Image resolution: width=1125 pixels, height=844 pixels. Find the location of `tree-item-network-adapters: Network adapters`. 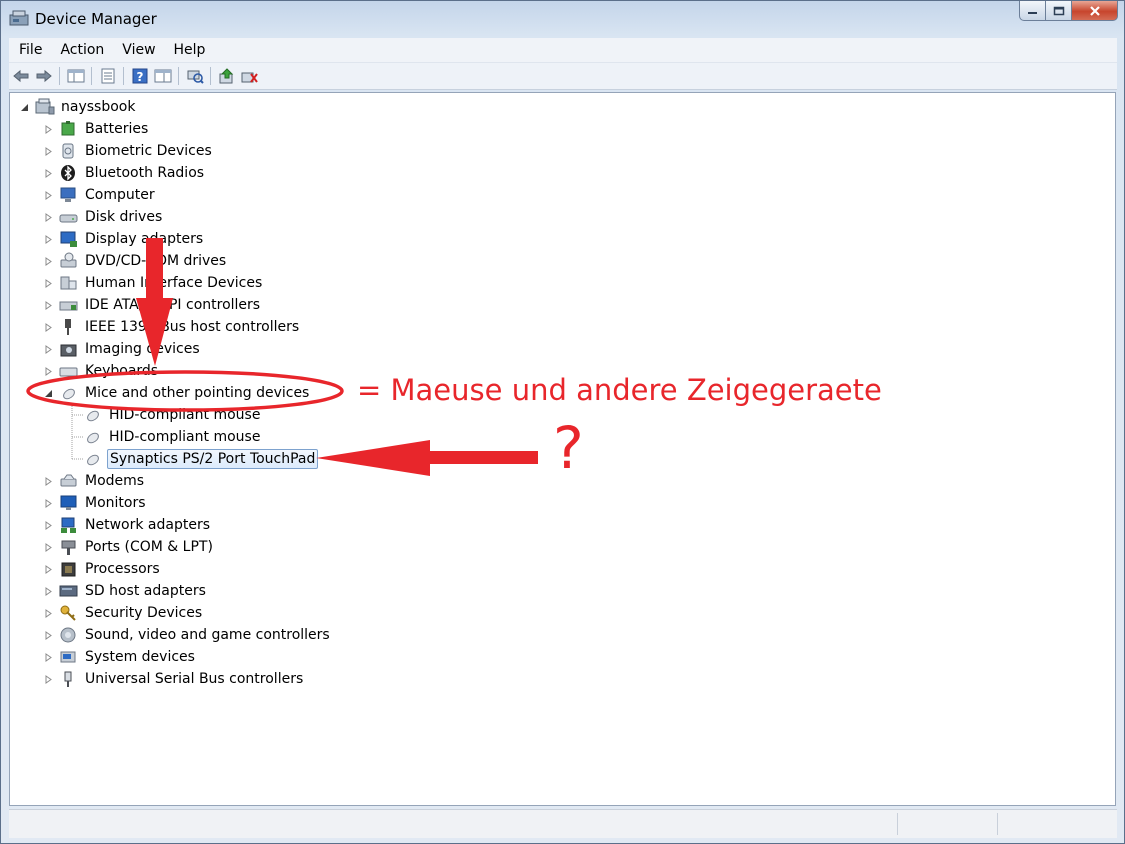

tree-item-network-adapters: Network adapters is located at coordinates (128, 525).